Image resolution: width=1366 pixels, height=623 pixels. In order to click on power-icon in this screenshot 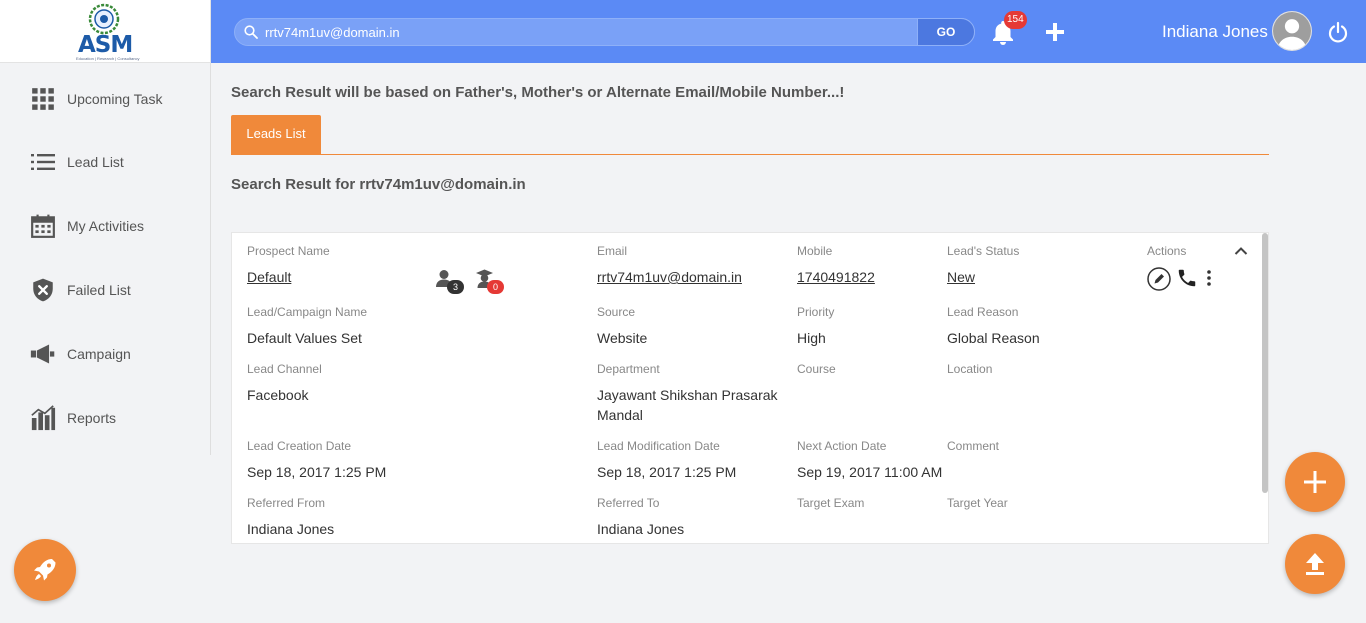, I will do `click(1338, 32)`.